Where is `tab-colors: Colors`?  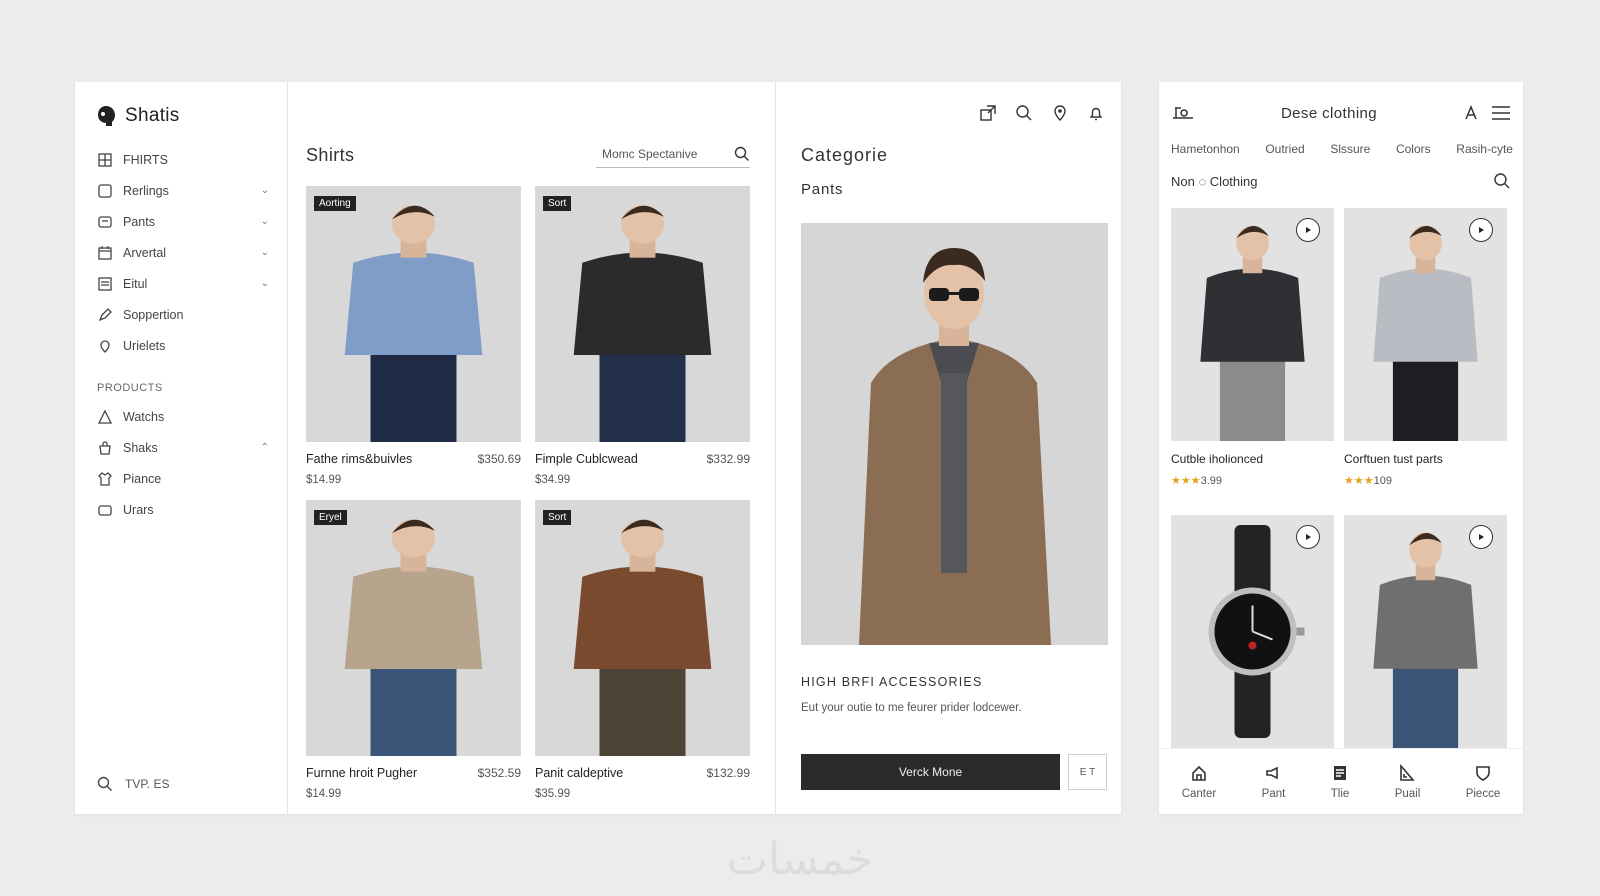
tab-colors: Colors is located at coordinates (1413, 149).